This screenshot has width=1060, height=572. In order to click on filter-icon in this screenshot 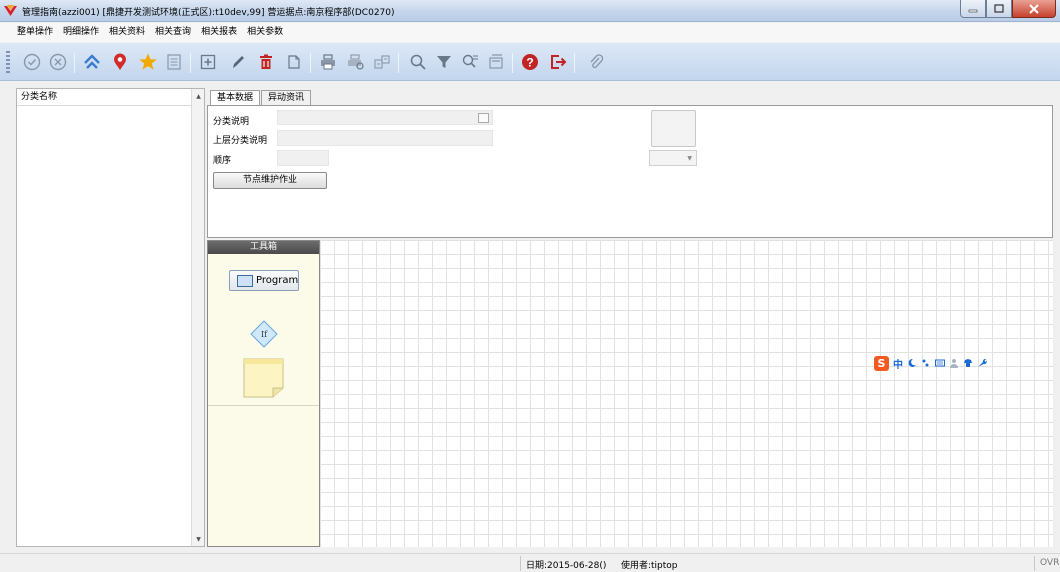, I will do `click(444, 62)`.